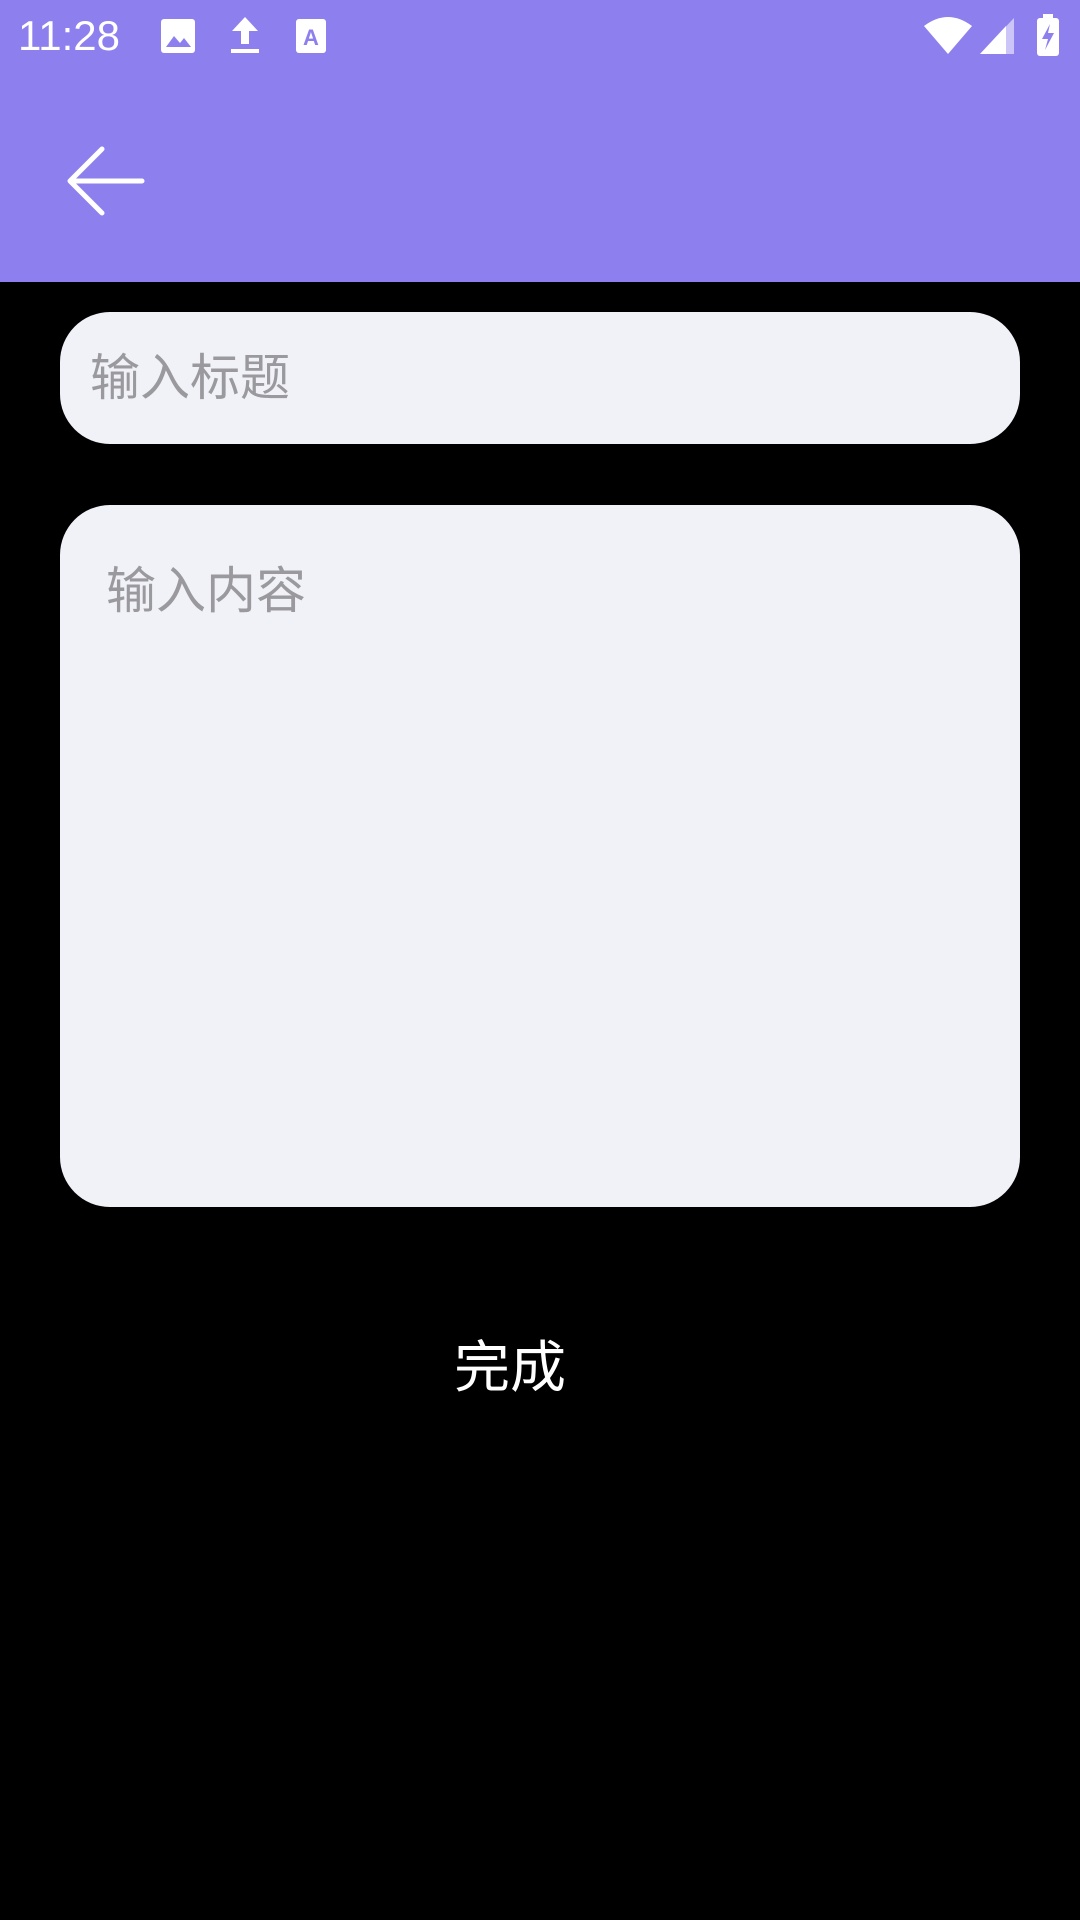 The image size is (1080, 1920). What do you see at coordinates (998, 36) in the screenshot?
I see `cell-signal-icon` at bounding box center [998, 36].